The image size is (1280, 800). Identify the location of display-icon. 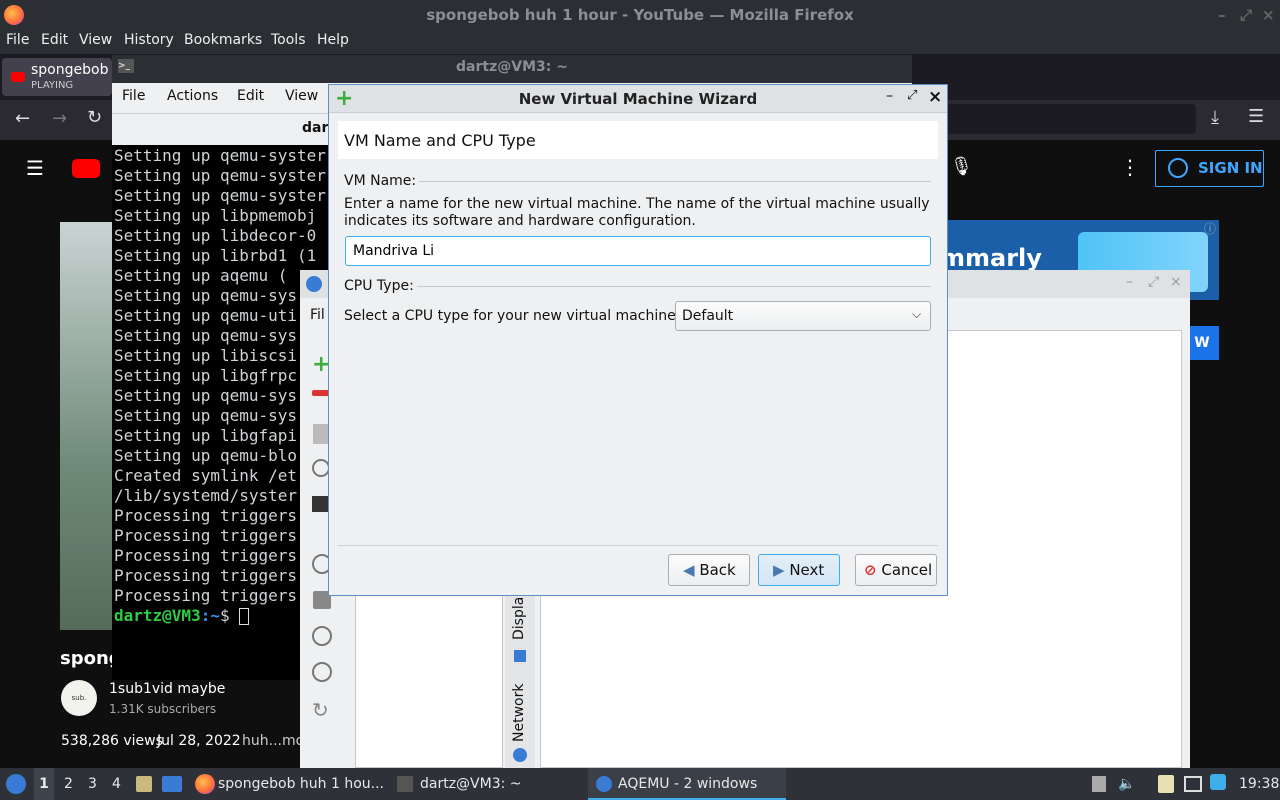
(520, 656).